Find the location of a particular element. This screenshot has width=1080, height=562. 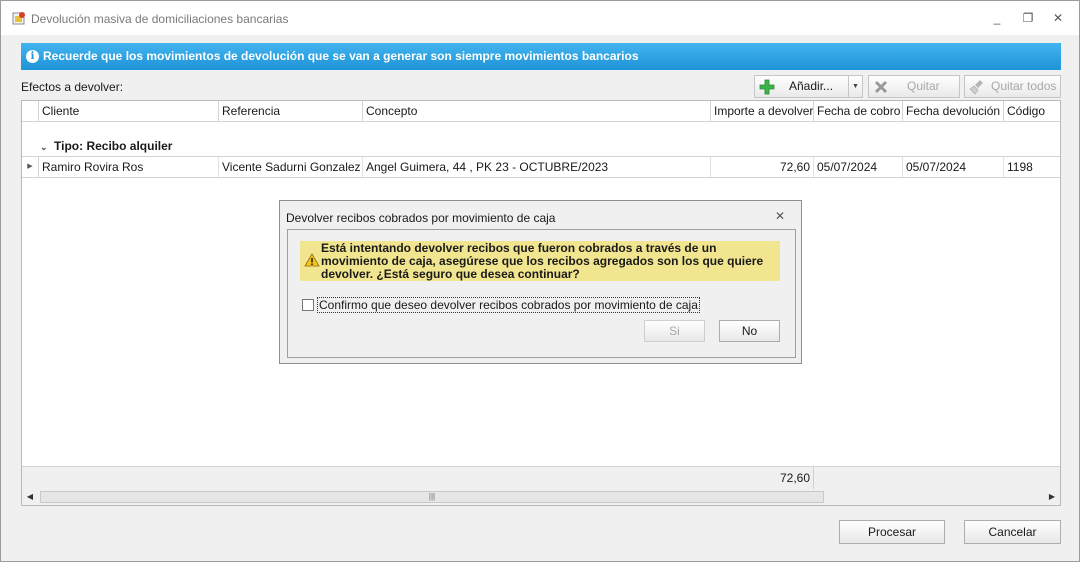

group-row: ⌄ Tipo: Recibo alquiler is located at coordinates (106, 146).